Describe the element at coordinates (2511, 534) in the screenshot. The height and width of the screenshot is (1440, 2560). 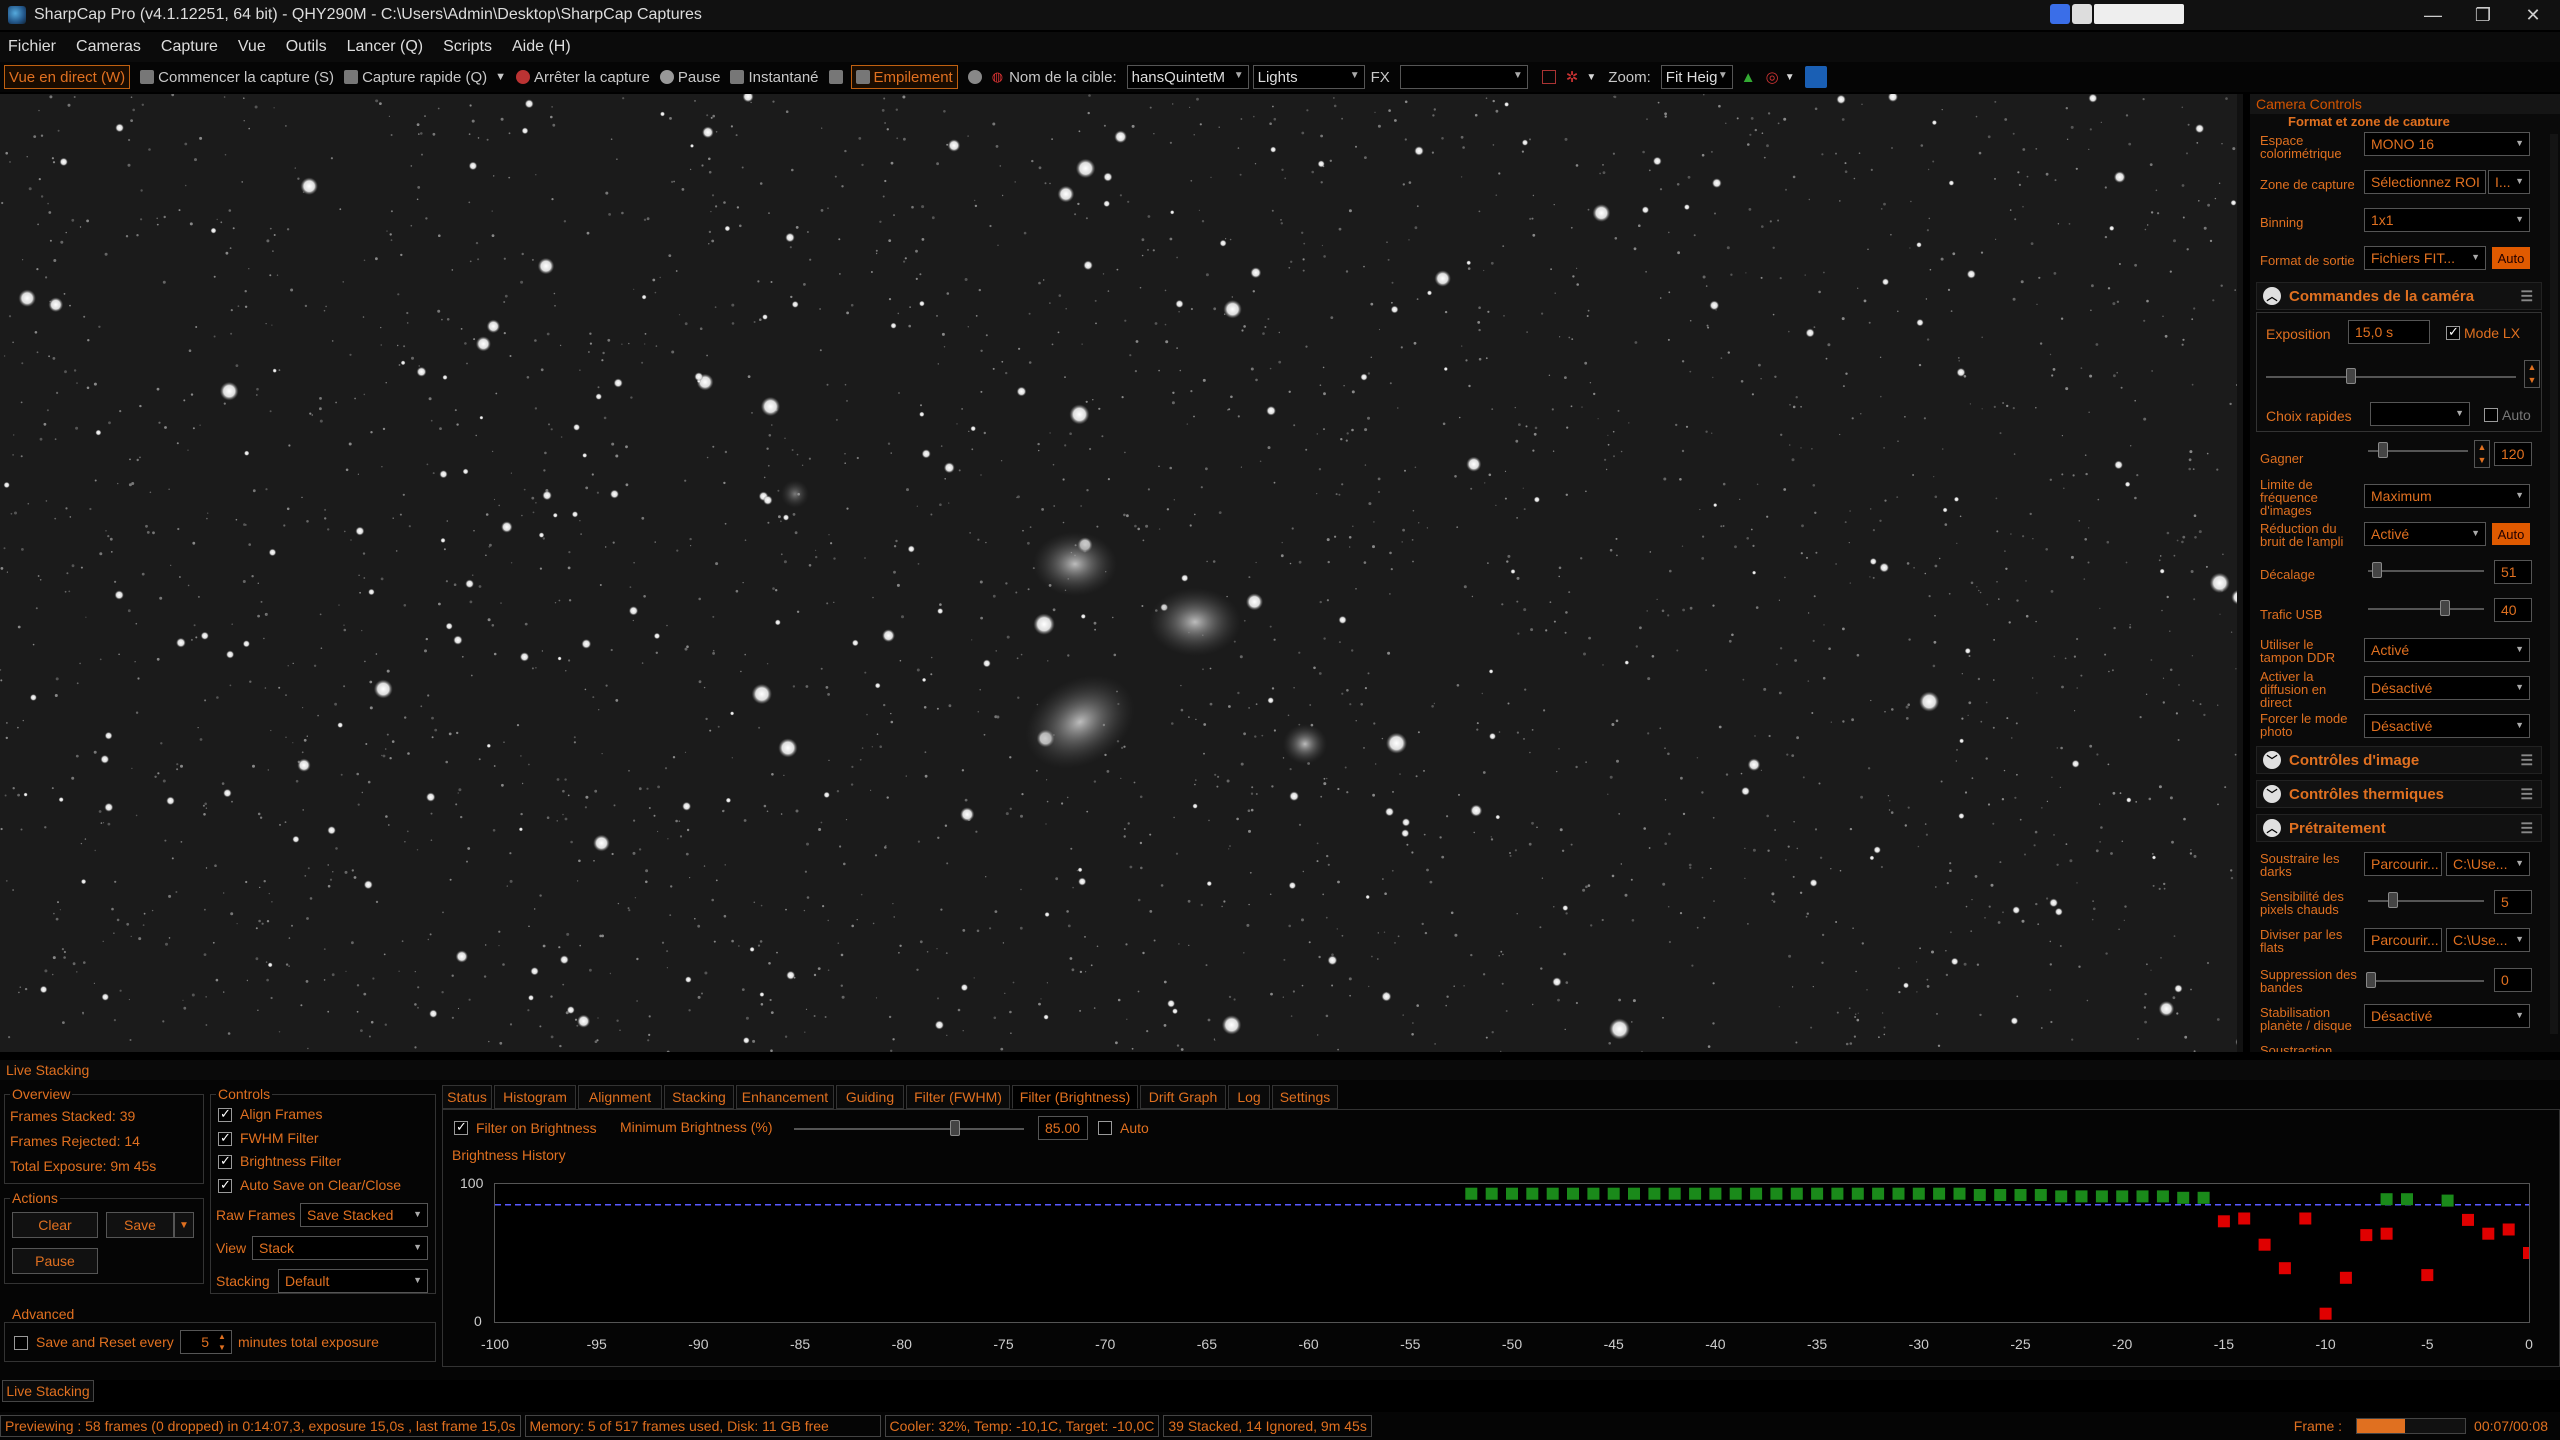
I see `amp-noise-auto-button: Auto` at that location.